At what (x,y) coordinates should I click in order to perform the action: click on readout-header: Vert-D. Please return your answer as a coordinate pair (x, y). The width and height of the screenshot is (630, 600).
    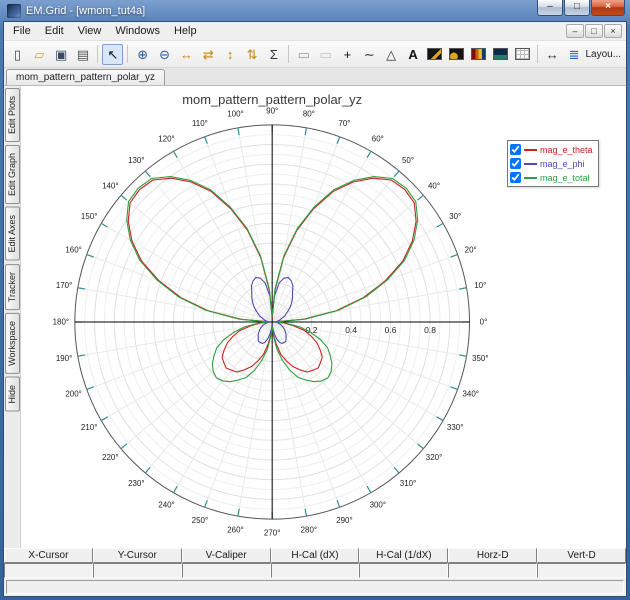
    Looking at the image, I should click on (581, 555).